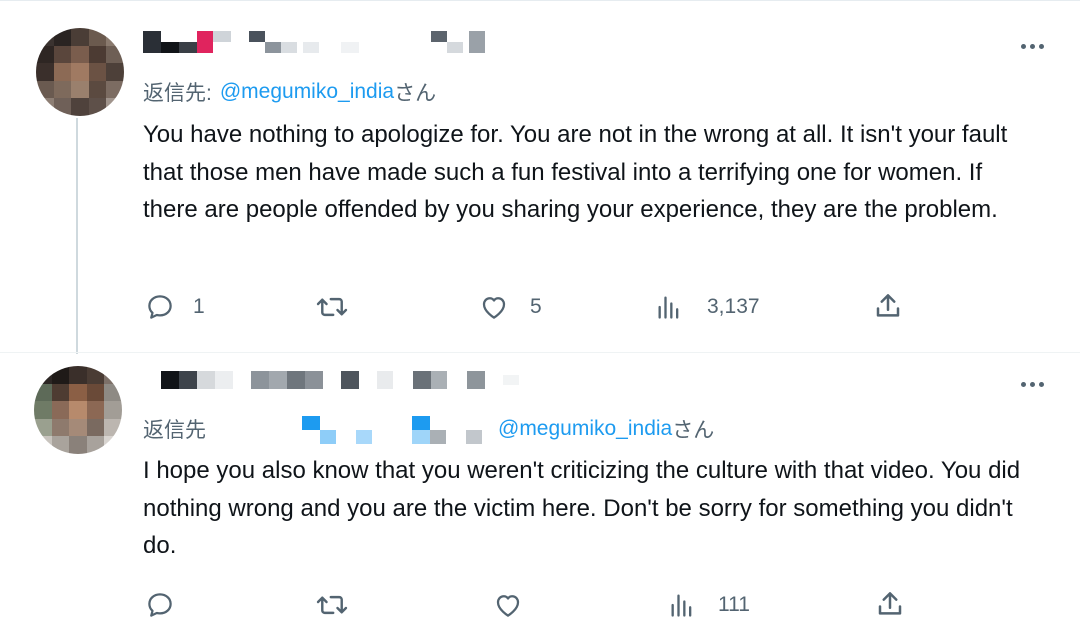 Image resolution: width=1080 pixels, height=640 pixels. Describe the element at coordinates (709, 605) in the screenshot. I see `views-button: 111` at that location.